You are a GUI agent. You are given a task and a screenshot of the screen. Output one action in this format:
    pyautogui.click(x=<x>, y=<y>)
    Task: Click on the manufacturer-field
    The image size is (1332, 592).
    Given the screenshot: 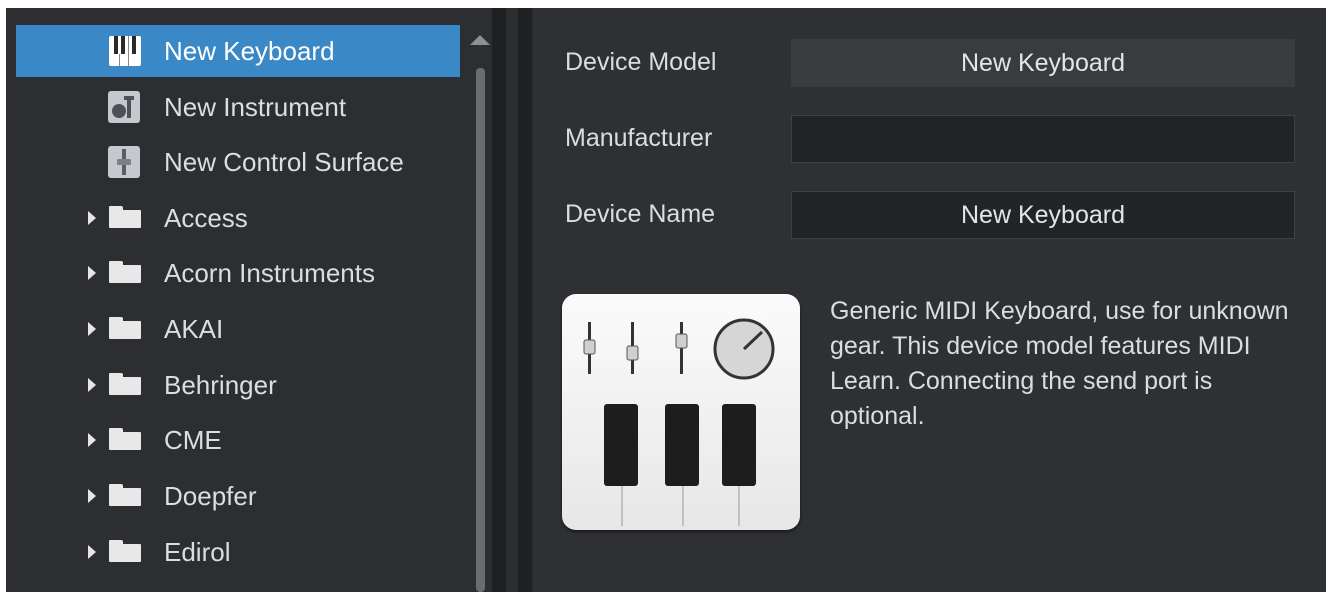 What is the action you would take?
    pyautogui.click(x=1043, y=139)
    